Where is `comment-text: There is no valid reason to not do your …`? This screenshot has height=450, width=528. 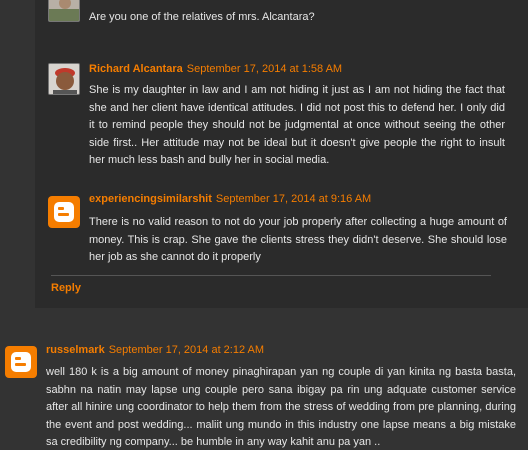
comment-text: There is no valid reason to not do your … is located at coordinates (298, 239).